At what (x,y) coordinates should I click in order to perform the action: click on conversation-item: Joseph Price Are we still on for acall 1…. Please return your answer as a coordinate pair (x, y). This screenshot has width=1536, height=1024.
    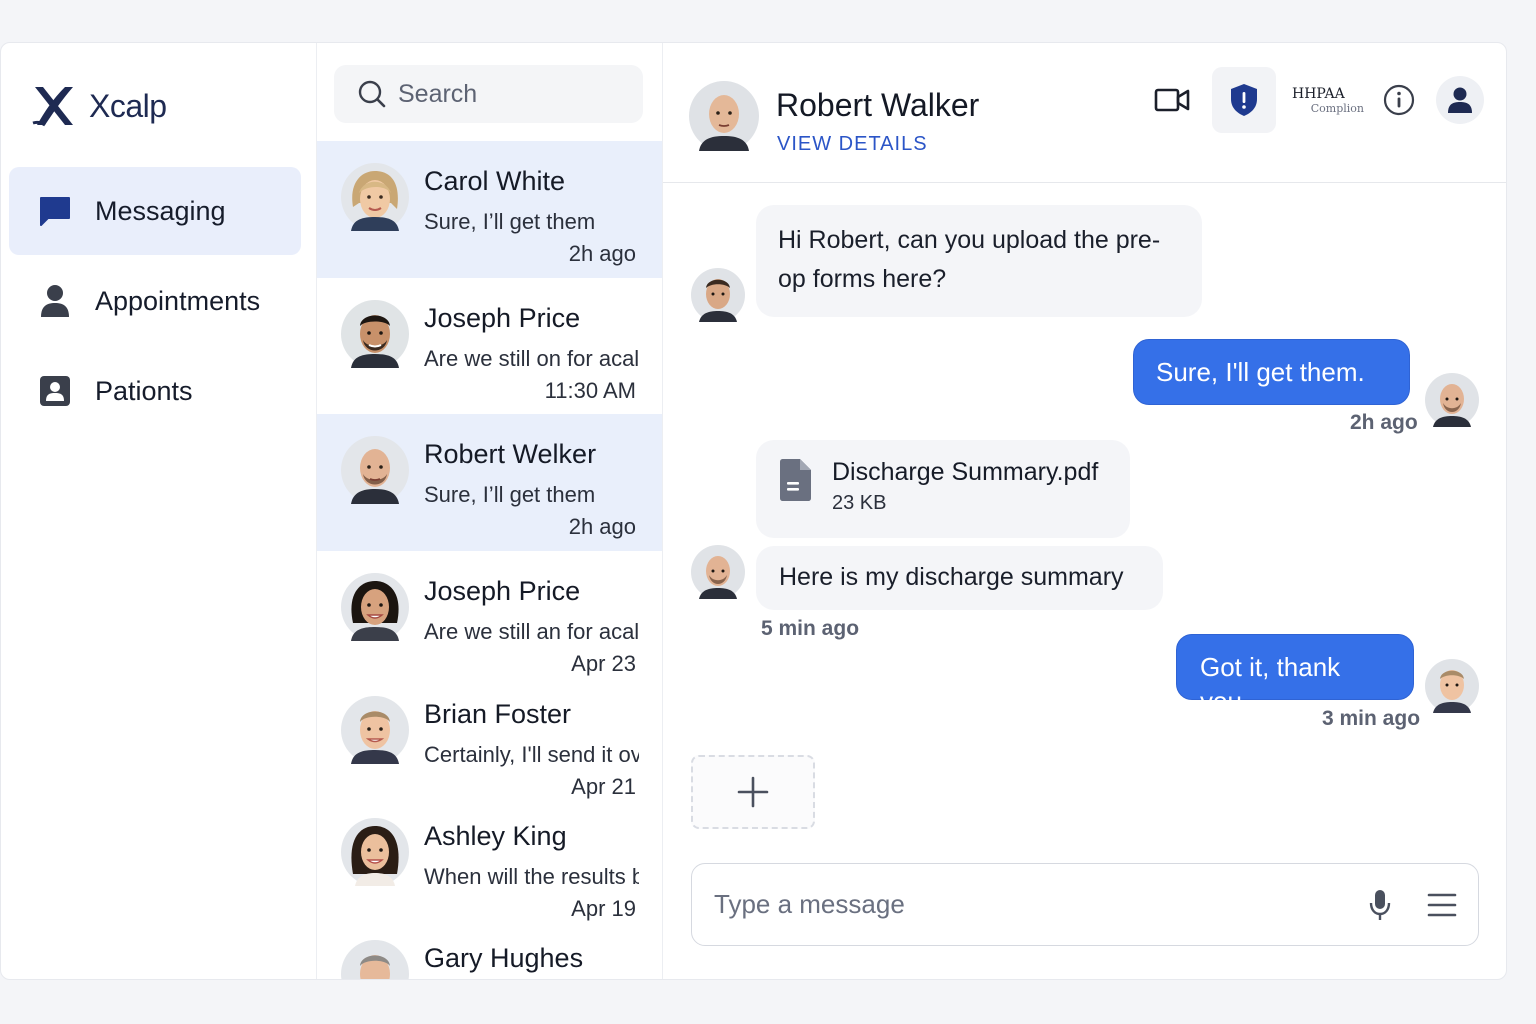
    Looking at the image, I should click on (489, 346).